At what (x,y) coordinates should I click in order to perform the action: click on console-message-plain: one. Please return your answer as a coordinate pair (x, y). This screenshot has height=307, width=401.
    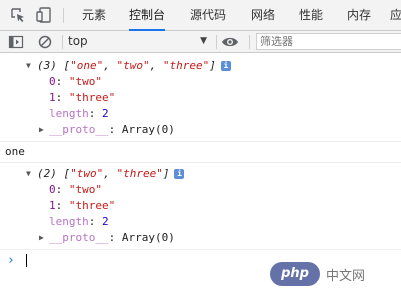
    Looking at the image, I should click on (200, 152).